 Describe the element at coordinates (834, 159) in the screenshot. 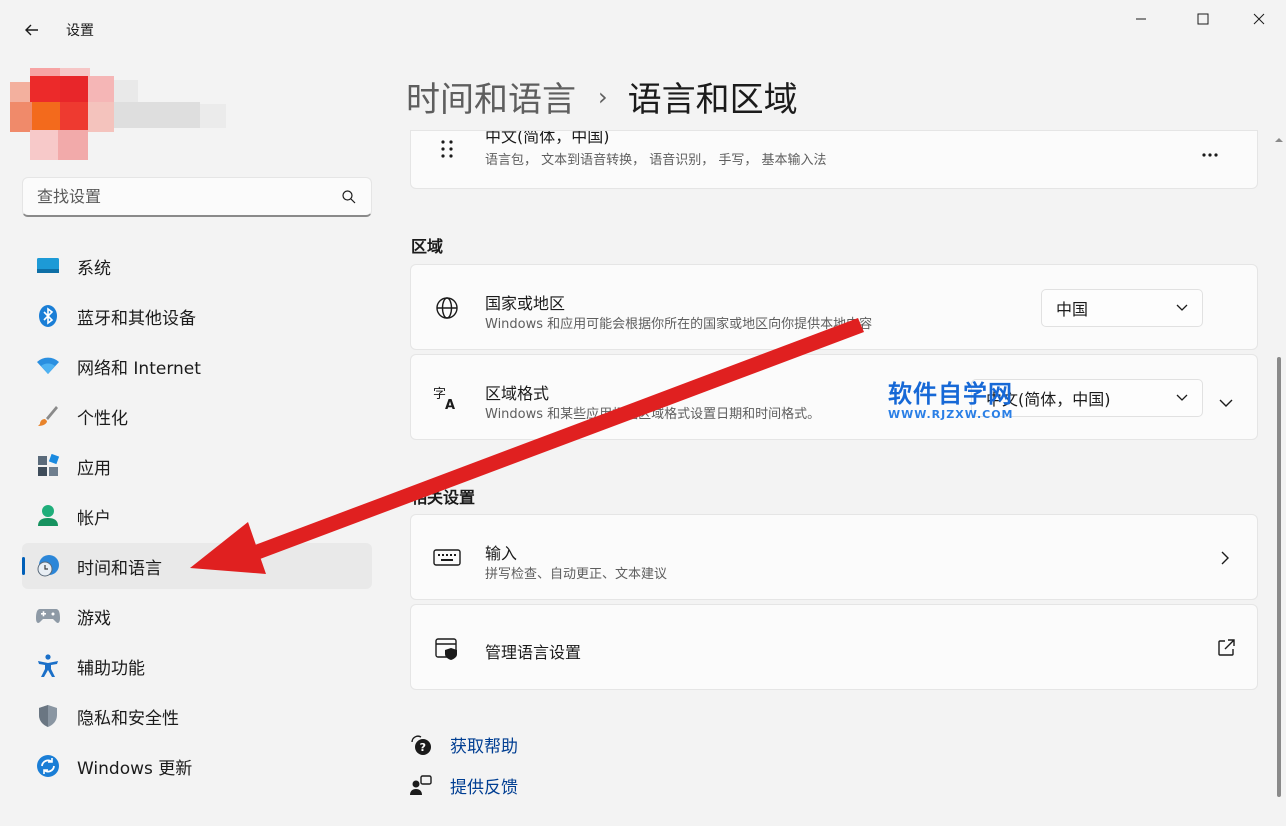

I see `language-card: 中文(简体，中国) 语言包， 文本到语音转换， 语音识别， 手写， 基本输入法` at that location.